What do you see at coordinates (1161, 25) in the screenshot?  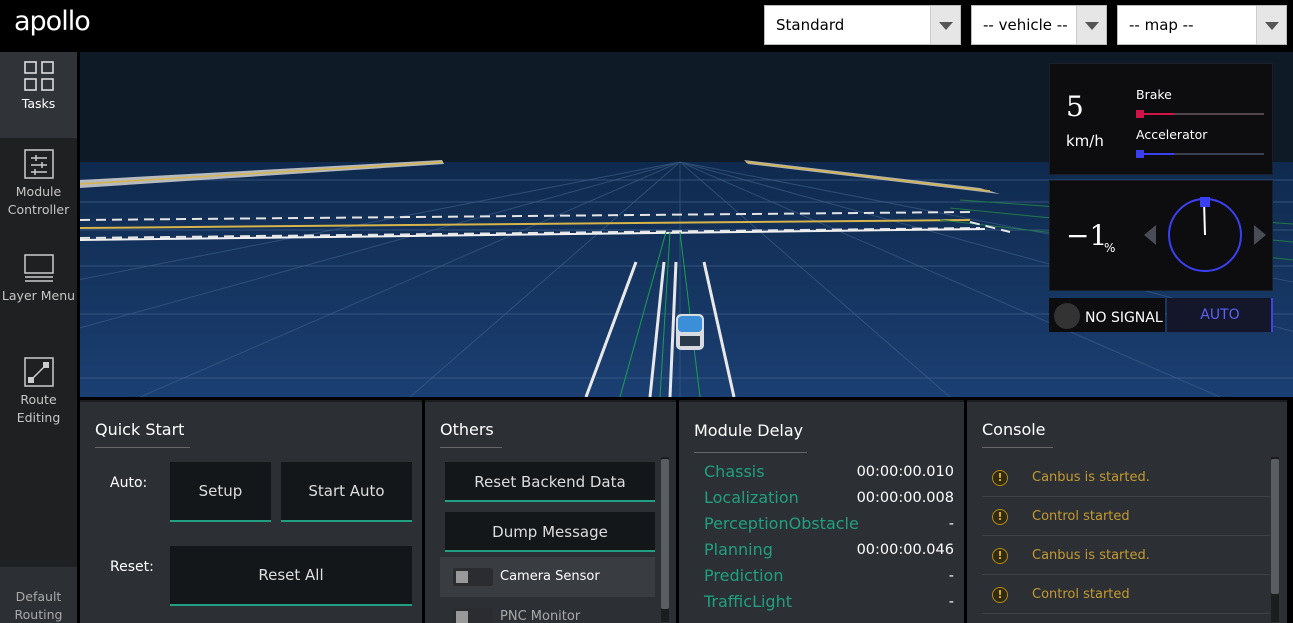 I see `map-select-value: -- map --` at bounding box center [1161, 25].